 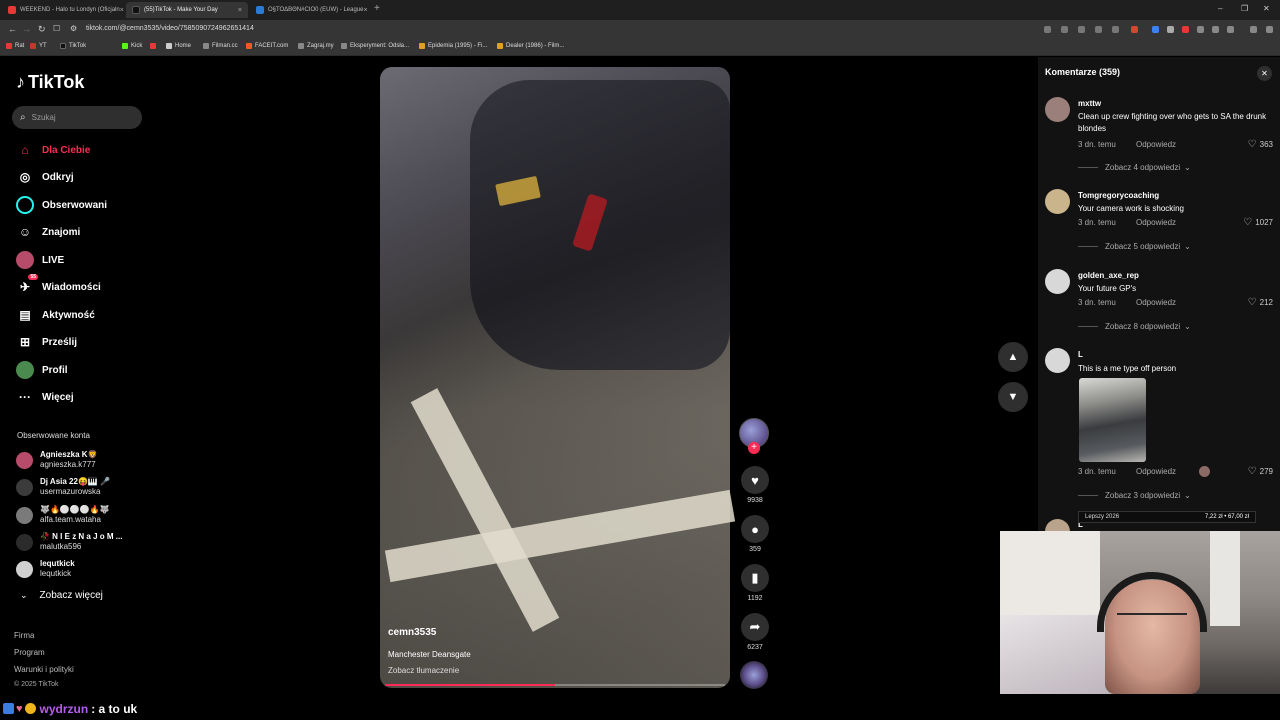 I want to click on followed-account: Dj Asia 22😝🎹 🎤 usermazurowska, so click(x=63, y=487).